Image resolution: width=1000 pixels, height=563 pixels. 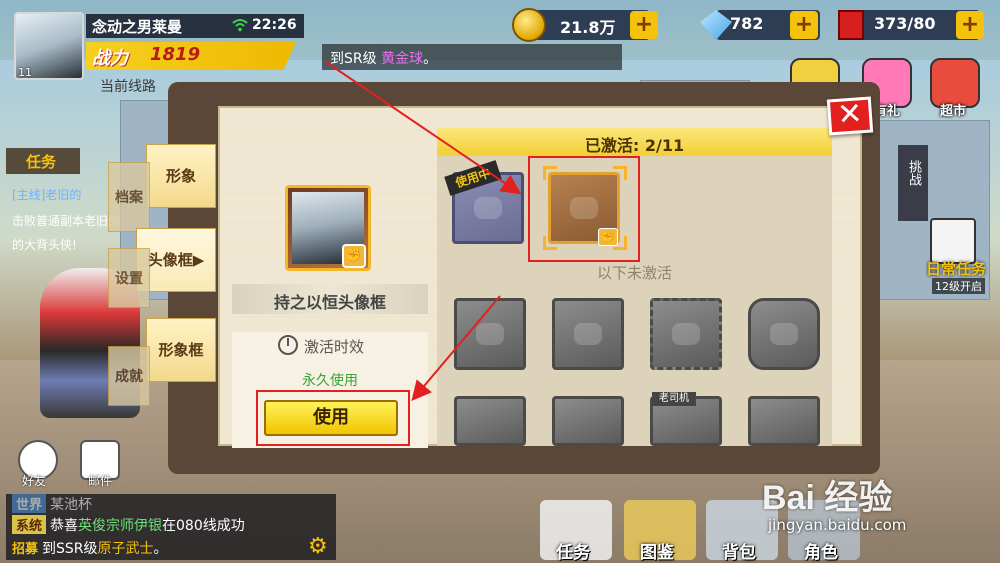 What do you see at coordinates (821, 553) in the screenshot?
I see `nav-character-label: 角色` at bounding box center [821, 553].